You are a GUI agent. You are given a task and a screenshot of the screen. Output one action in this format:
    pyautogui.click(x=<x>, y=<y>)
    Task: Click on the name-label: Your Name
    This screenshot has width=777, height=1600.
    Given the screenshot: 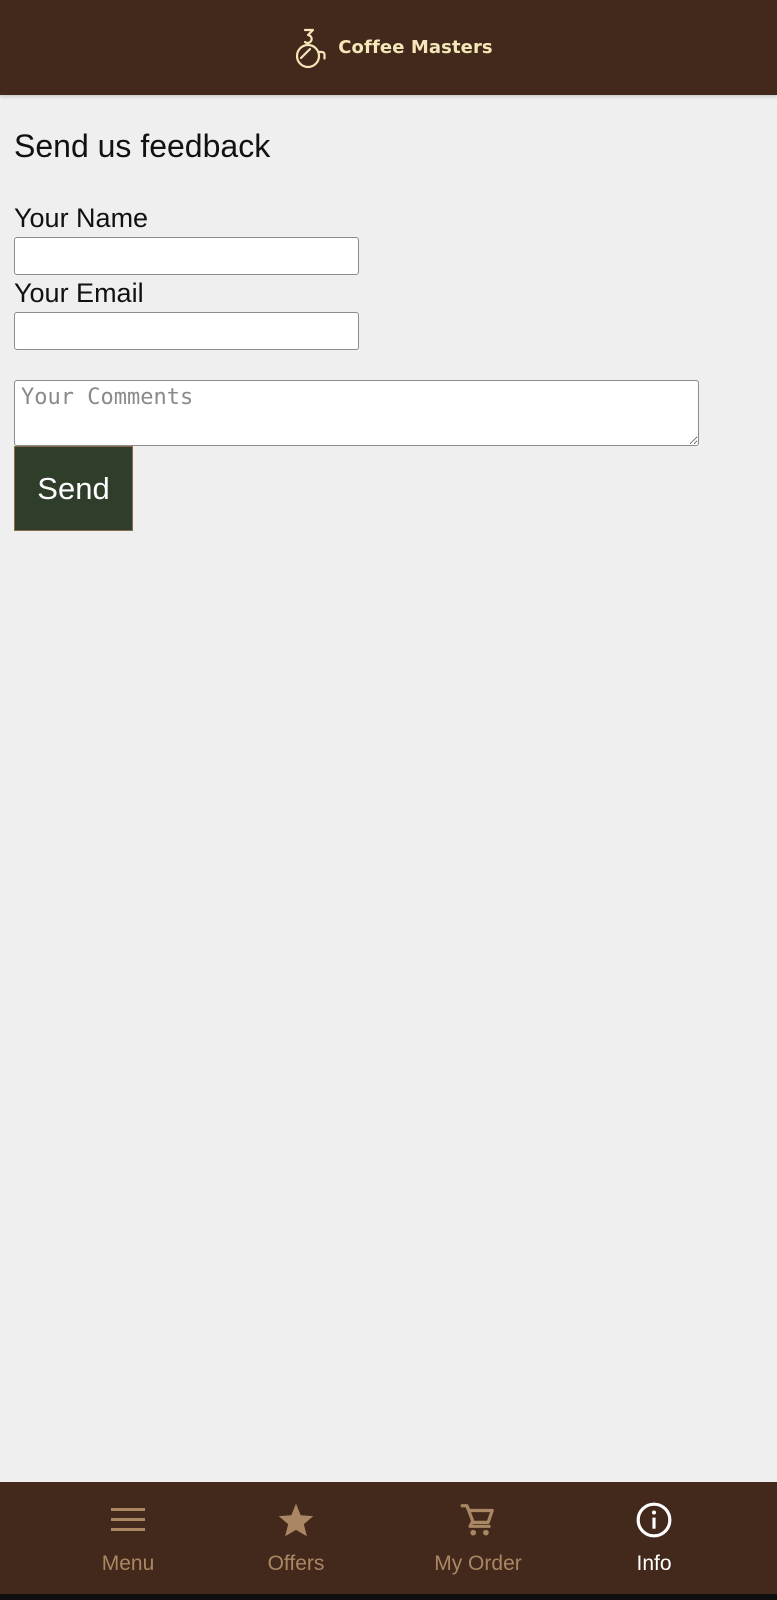 What is the action you would take?
    pyautogui.click(x=81, y=218)
    